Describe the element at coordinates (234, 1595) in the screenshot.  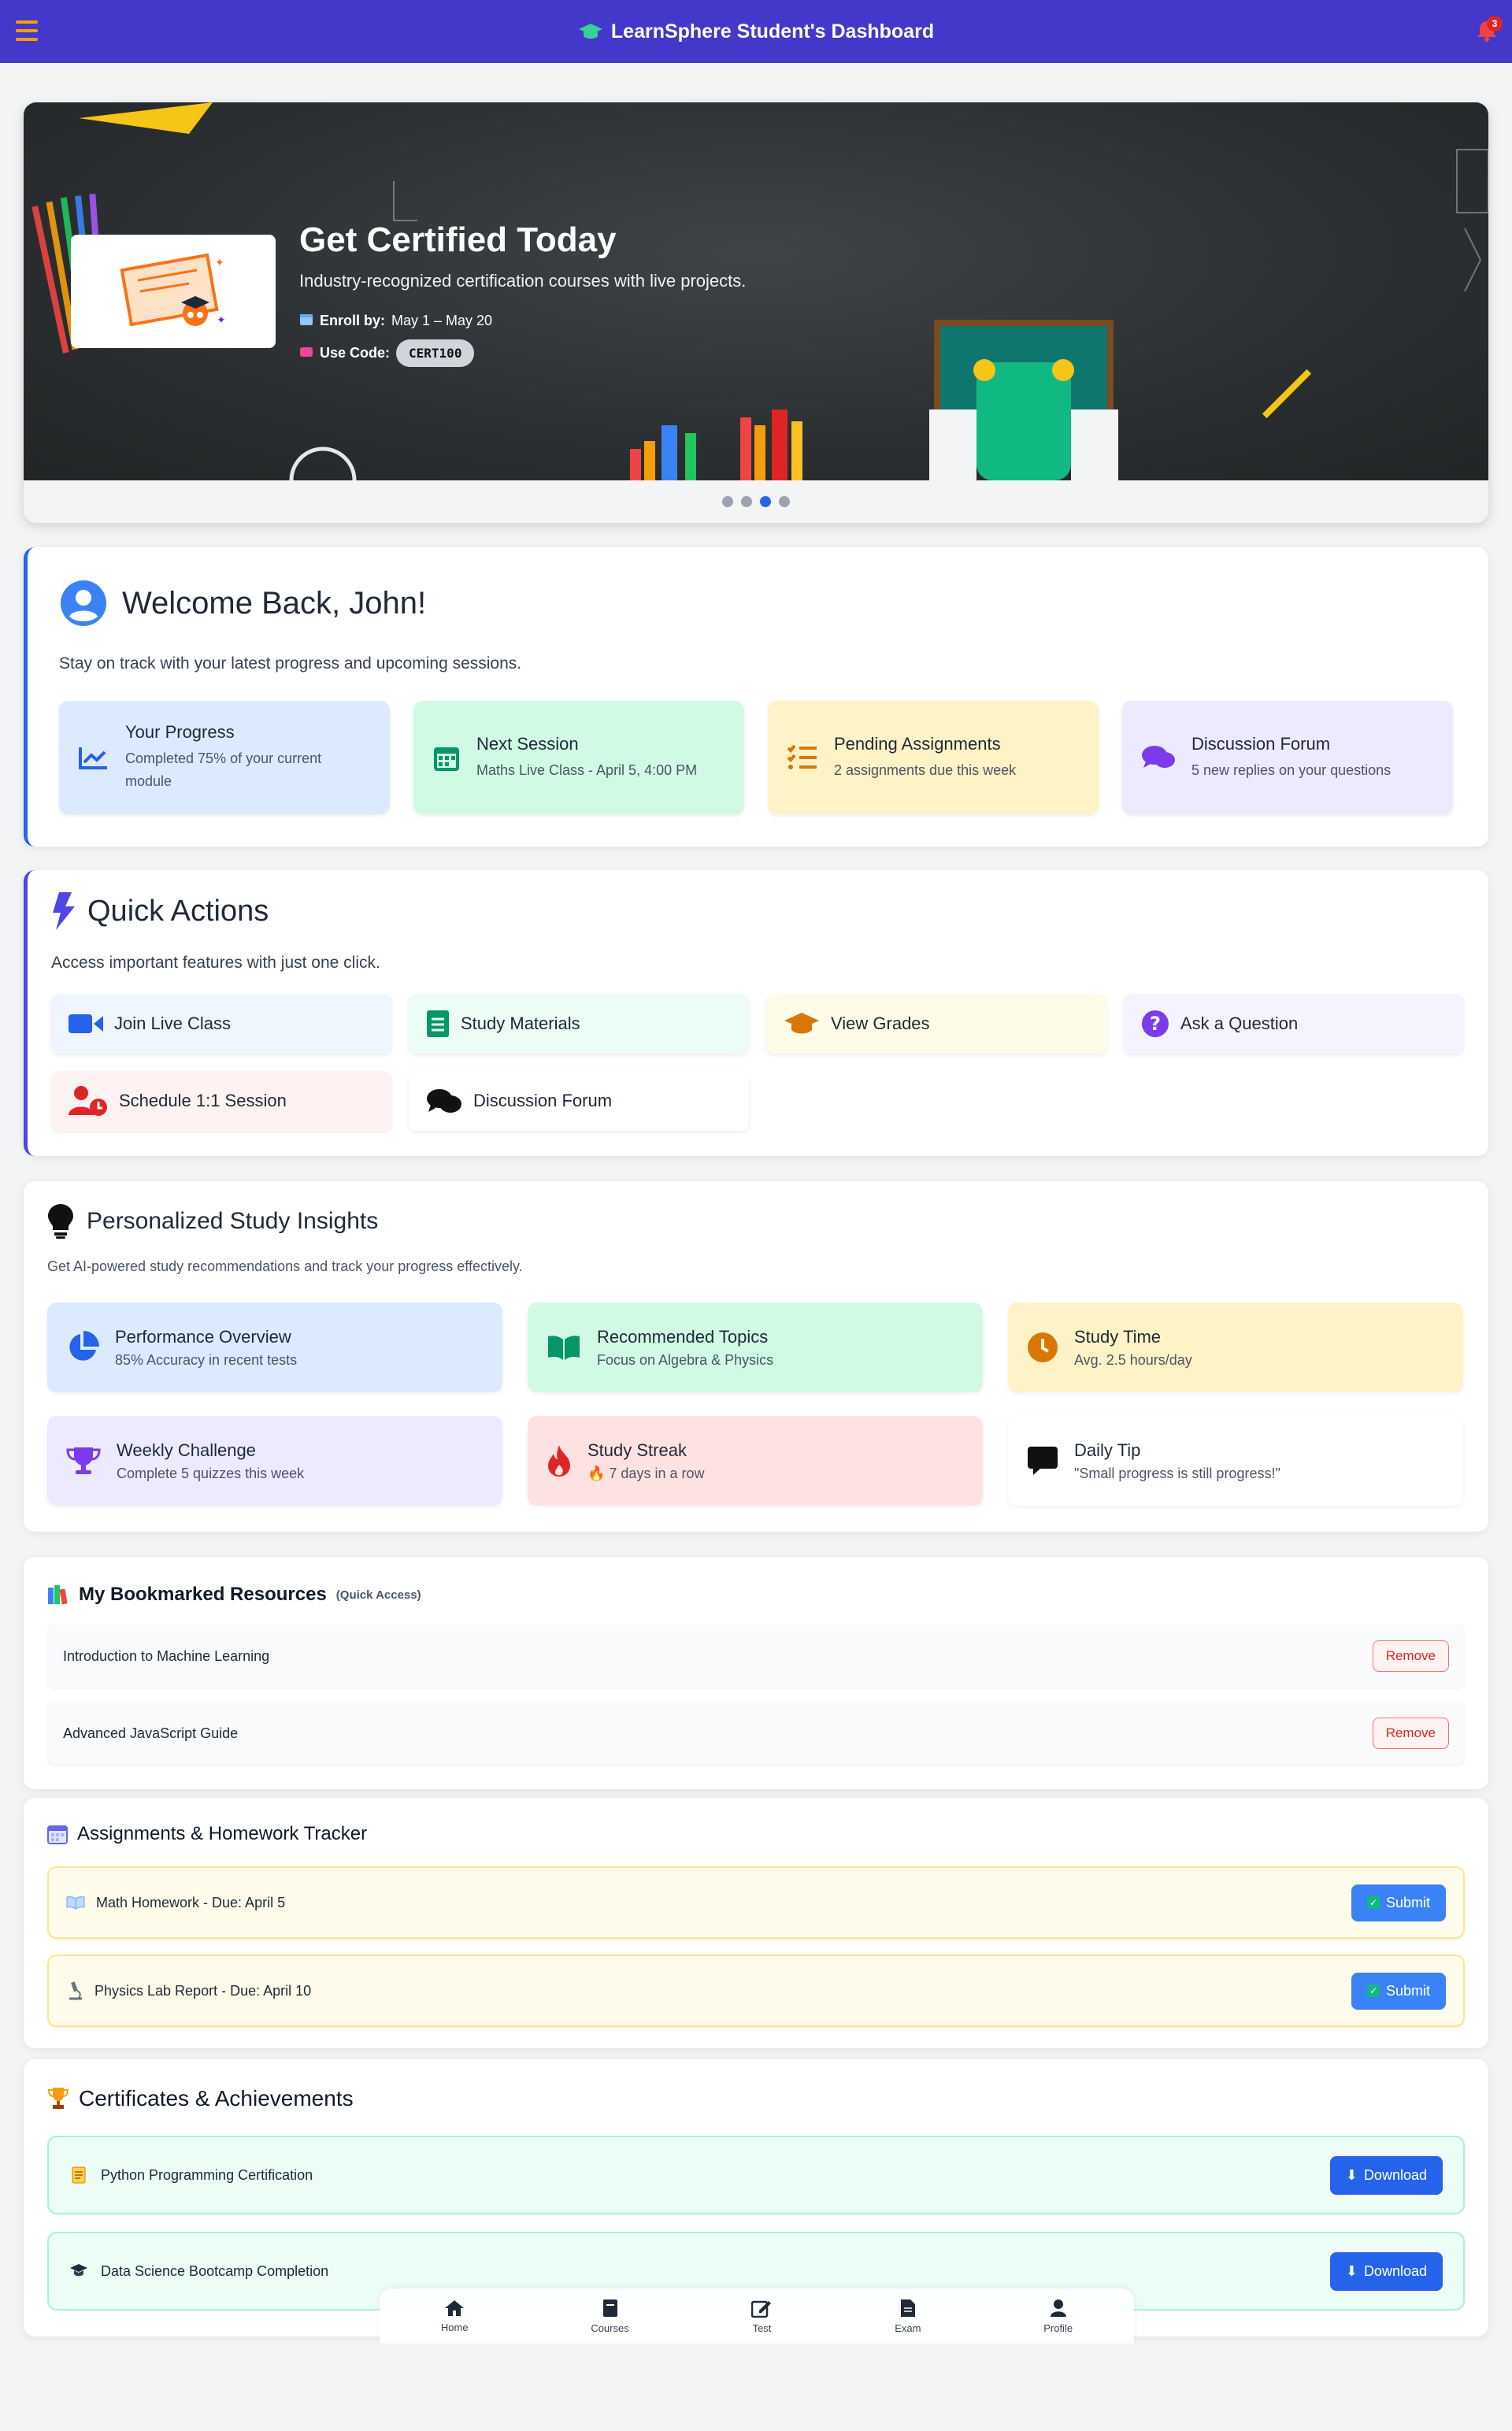
I see `bookmarks-header: My Bookmarked Resources (Quick Access)` at that location.